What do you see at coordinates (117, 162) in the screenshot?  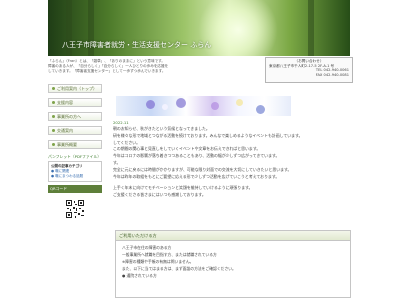 I see `post-paragraph: す。` at bounding box center [117, 162].